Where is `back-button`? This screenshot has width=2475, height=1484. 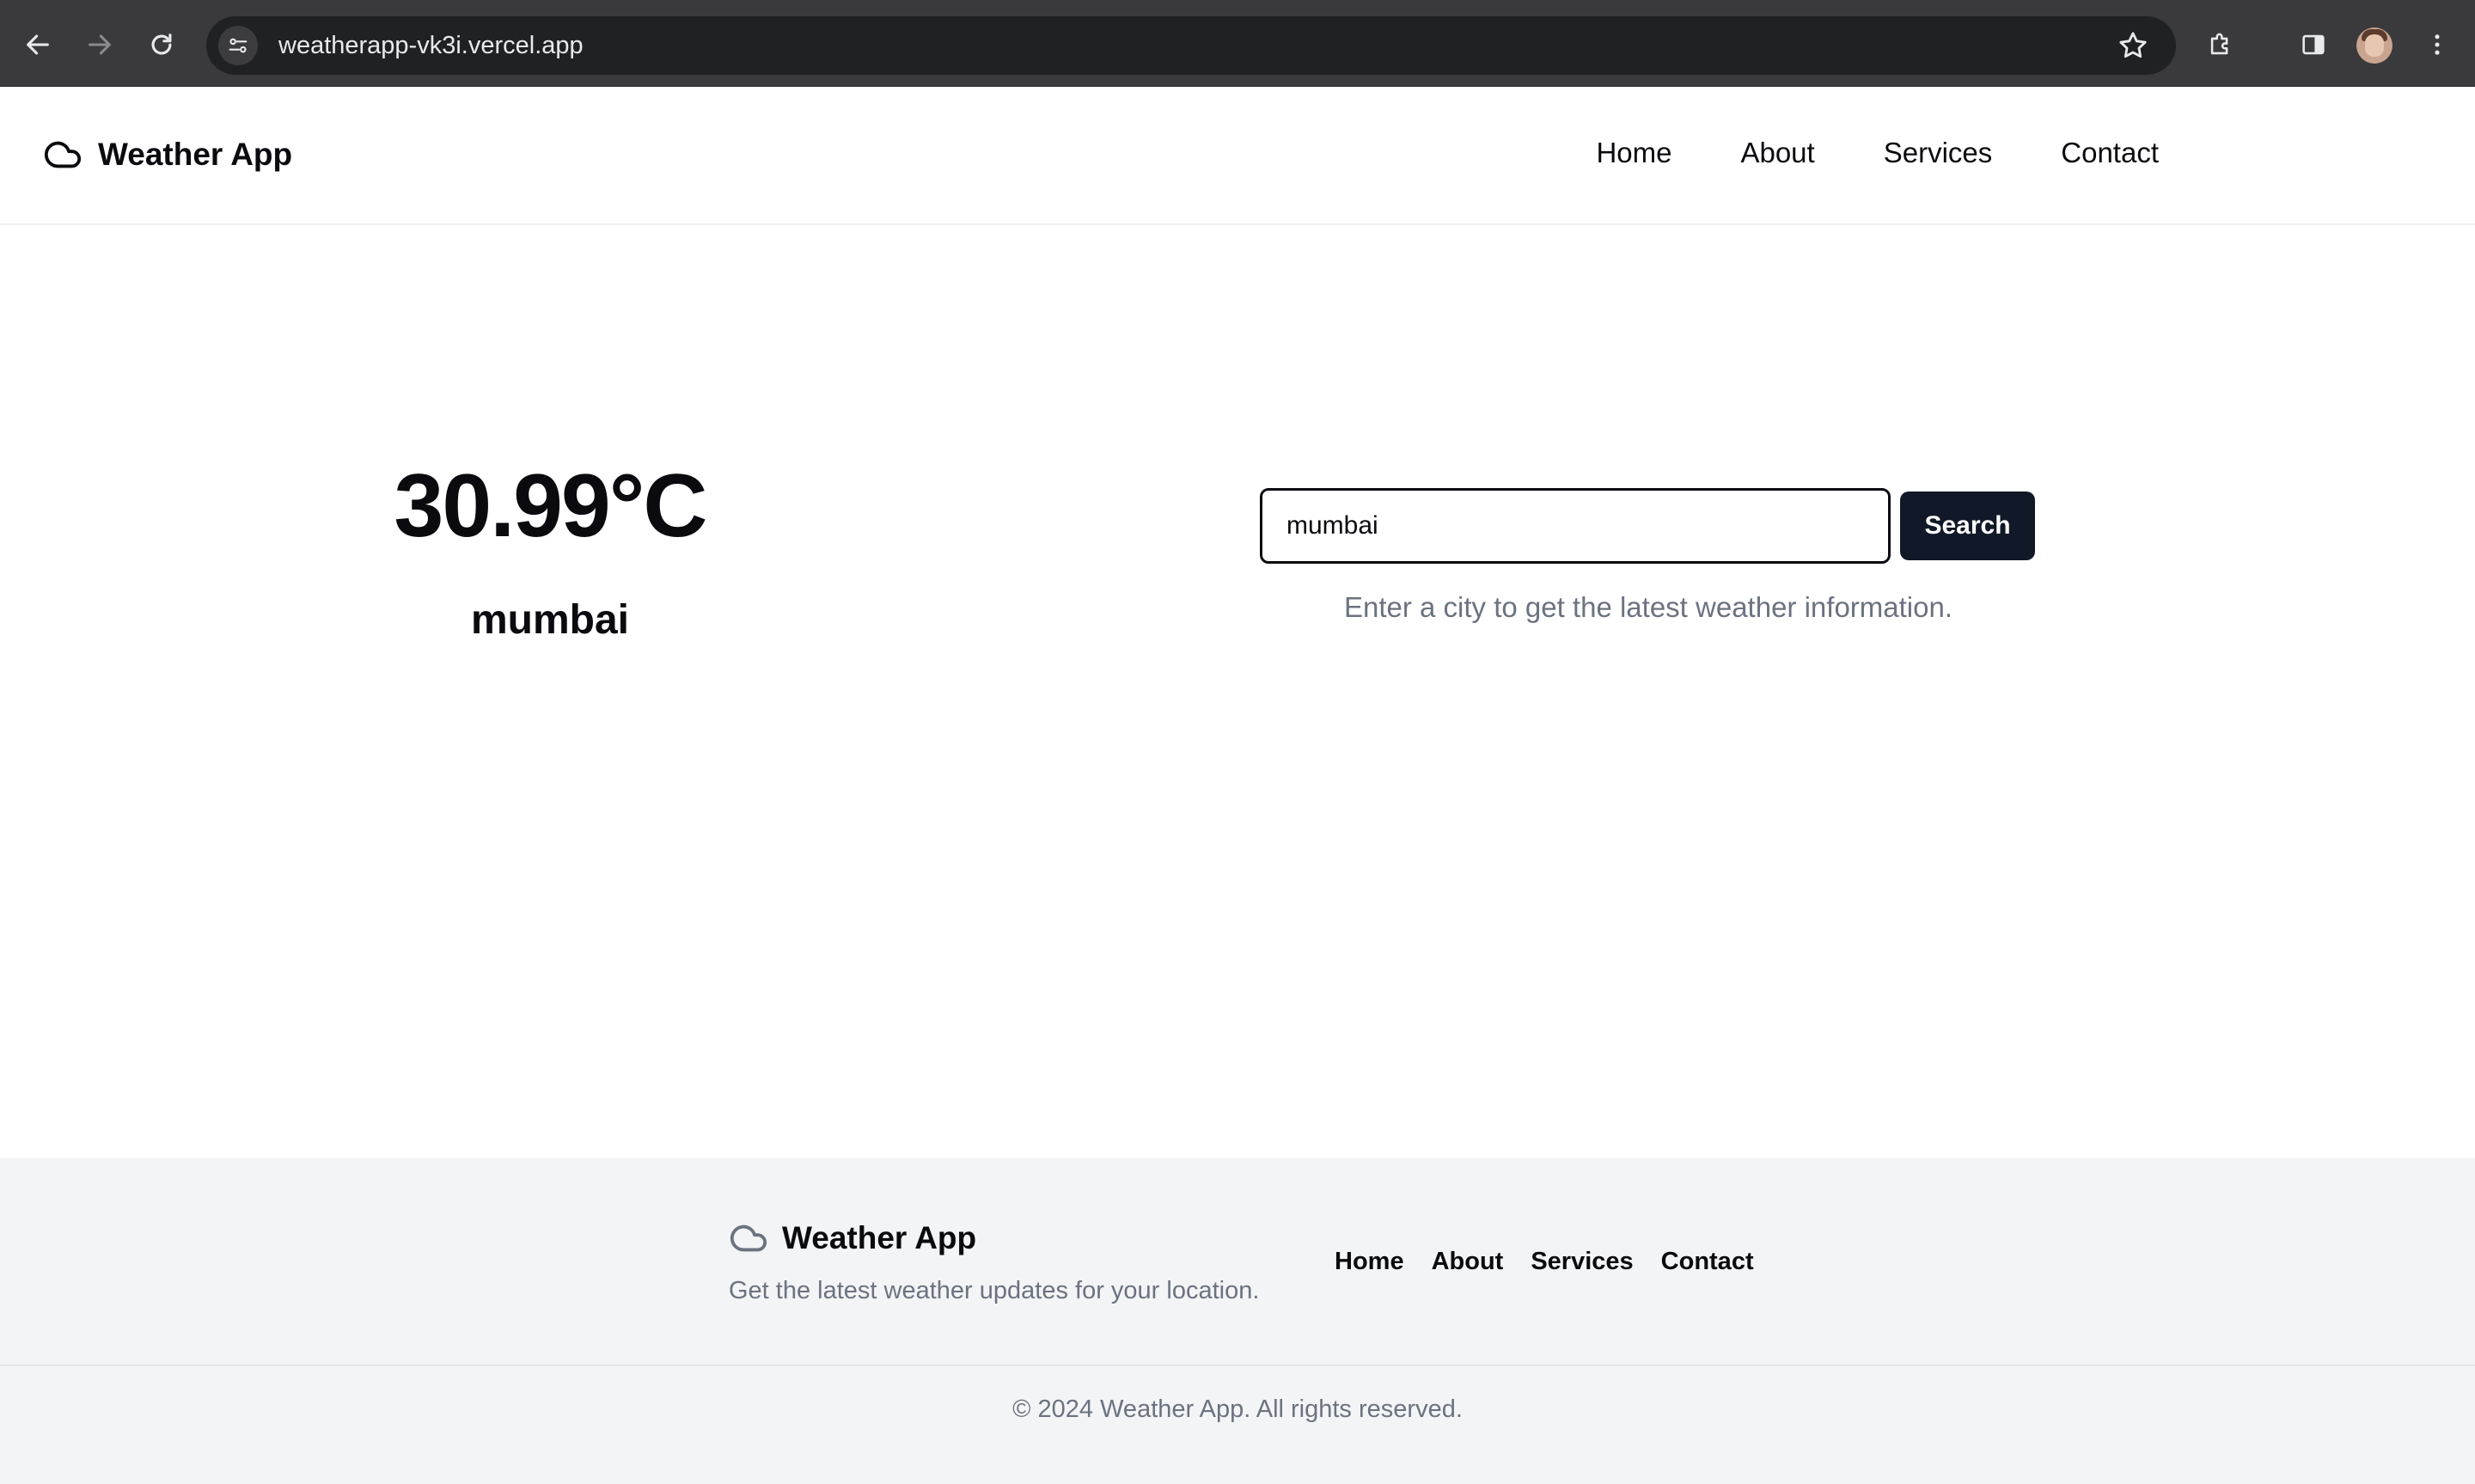
back-button is located at coordinates (38, 45).